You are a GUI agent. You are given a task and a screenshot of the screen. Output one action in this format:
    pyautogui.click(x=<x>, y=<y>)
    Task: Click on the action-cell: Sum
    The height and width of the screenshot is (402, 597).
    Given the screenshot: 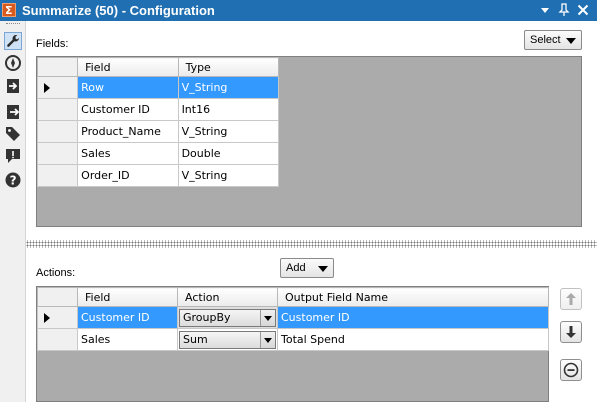 What is the action you would take?
    pyautogui.click(x=227, y=339)
    